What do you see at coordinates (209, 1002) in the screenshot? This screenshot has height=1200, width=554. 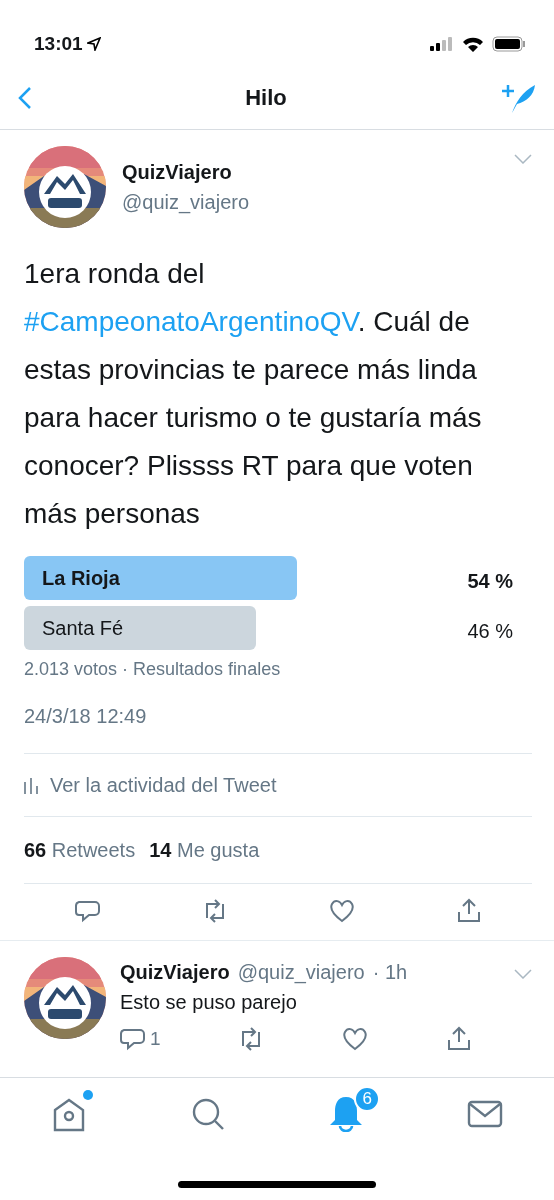 I see `reply-text: Esto se puso parejo` at bounding box center [209, 1002].